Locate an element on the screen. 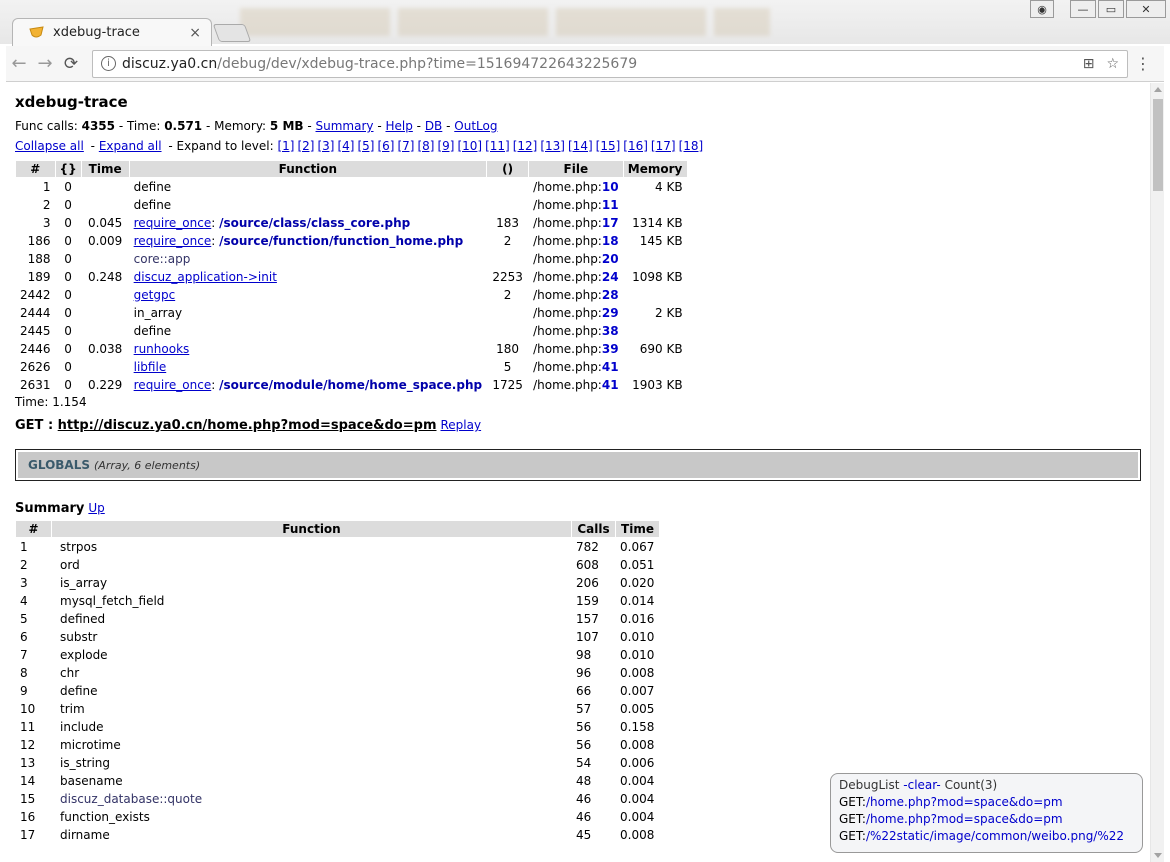 Image resolution: width=1170 pixels, height=862 pixels. tab-xdebug-trace: xdebug-trace × is located at coordinates (112, 32).